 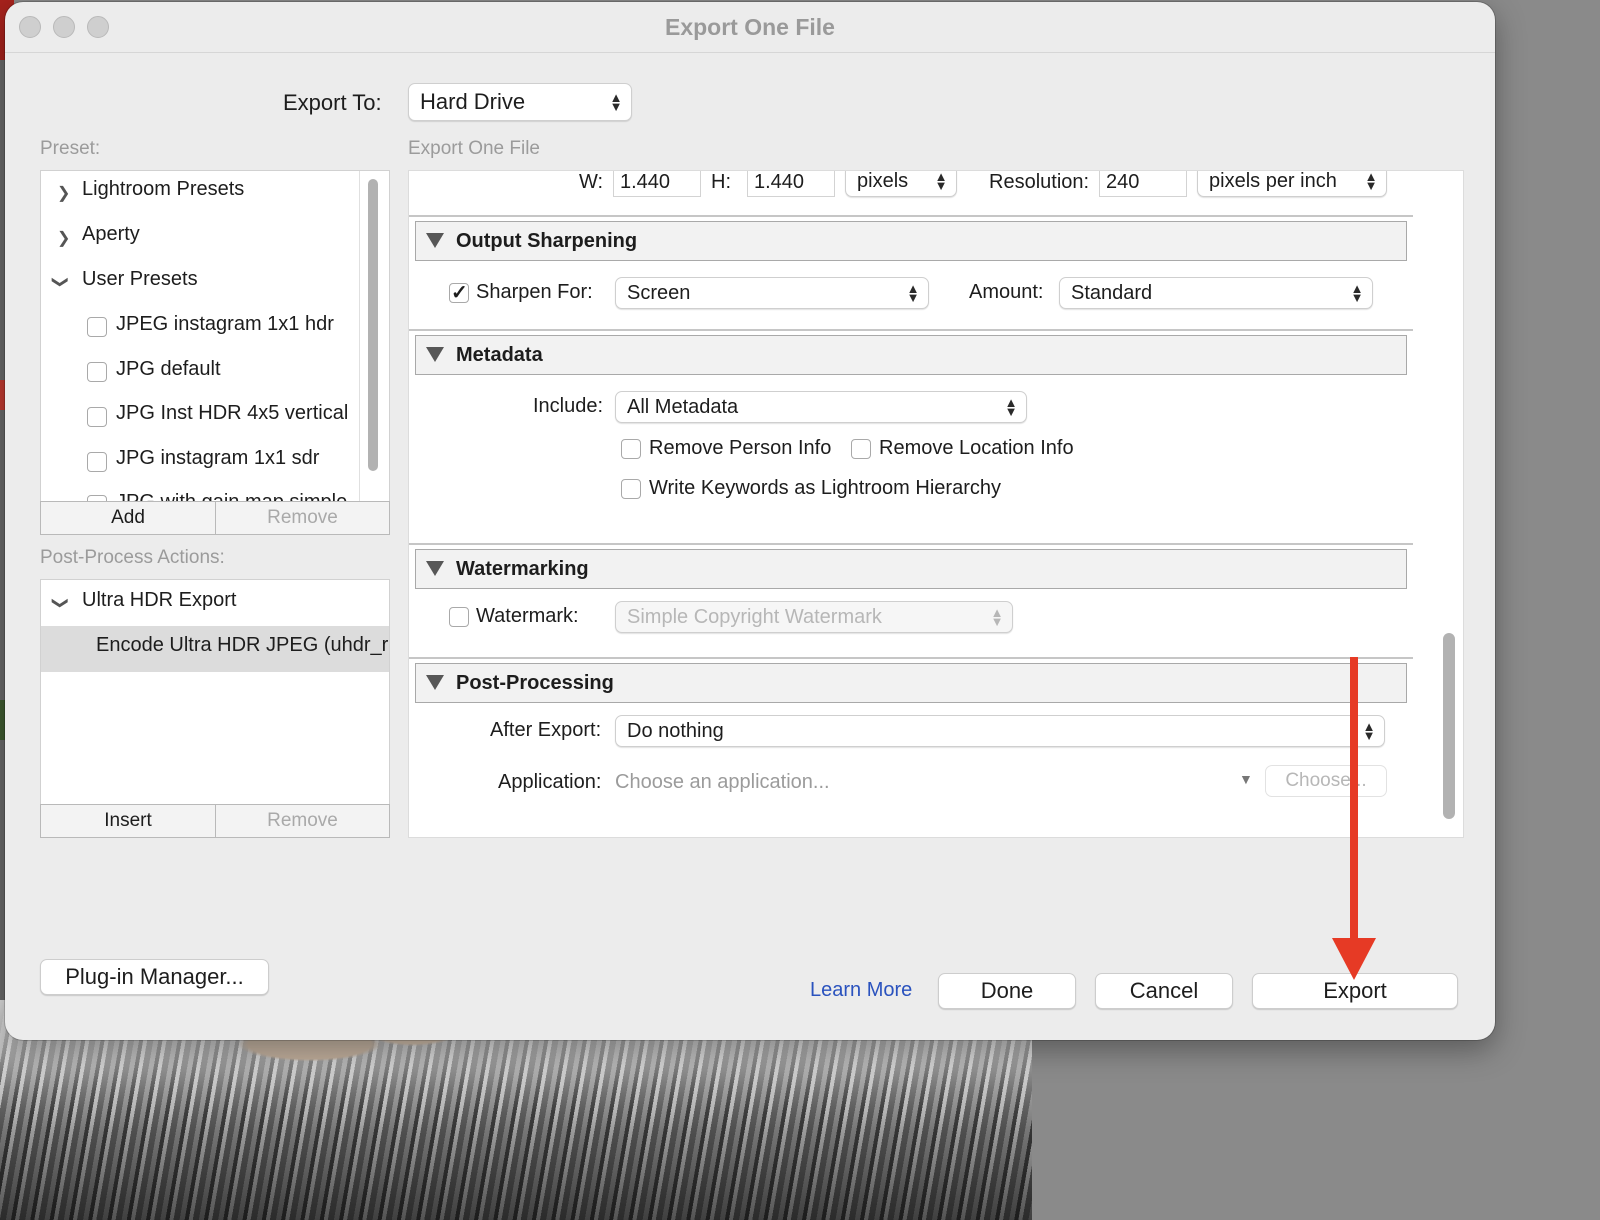 I want to click on remove-person-info-checkbox, so click(x=631, y=449).